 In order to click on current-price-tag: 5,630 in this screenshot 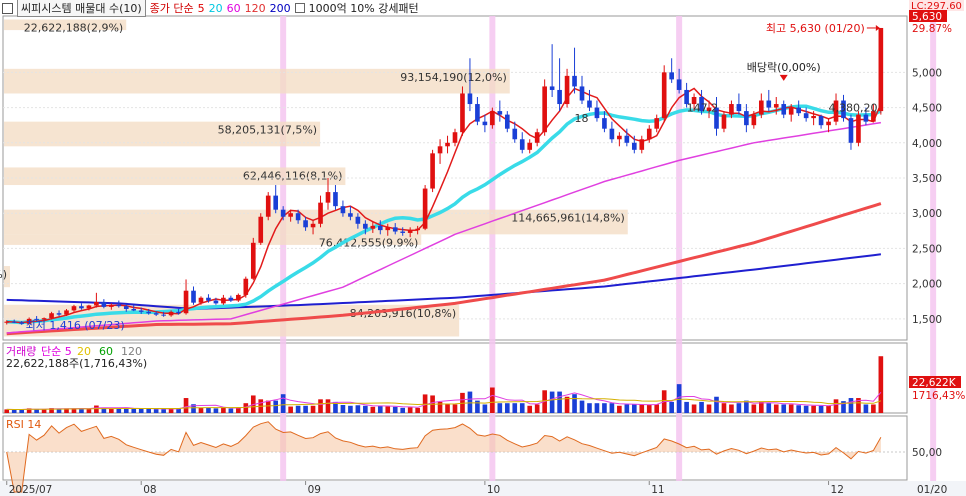, I will do `click(927, 17)`.